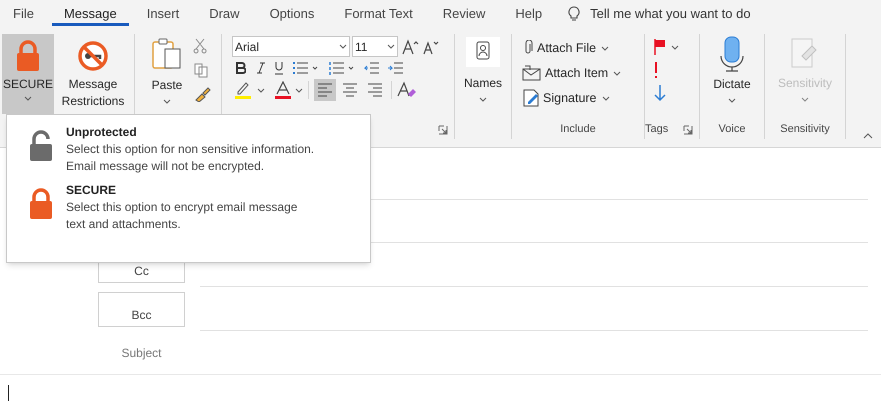 The width and height of the screenshot is (881, 411). Describe the element at coordinates (411, 46) in the screenshot. I see `grow-font-icon` at that location.